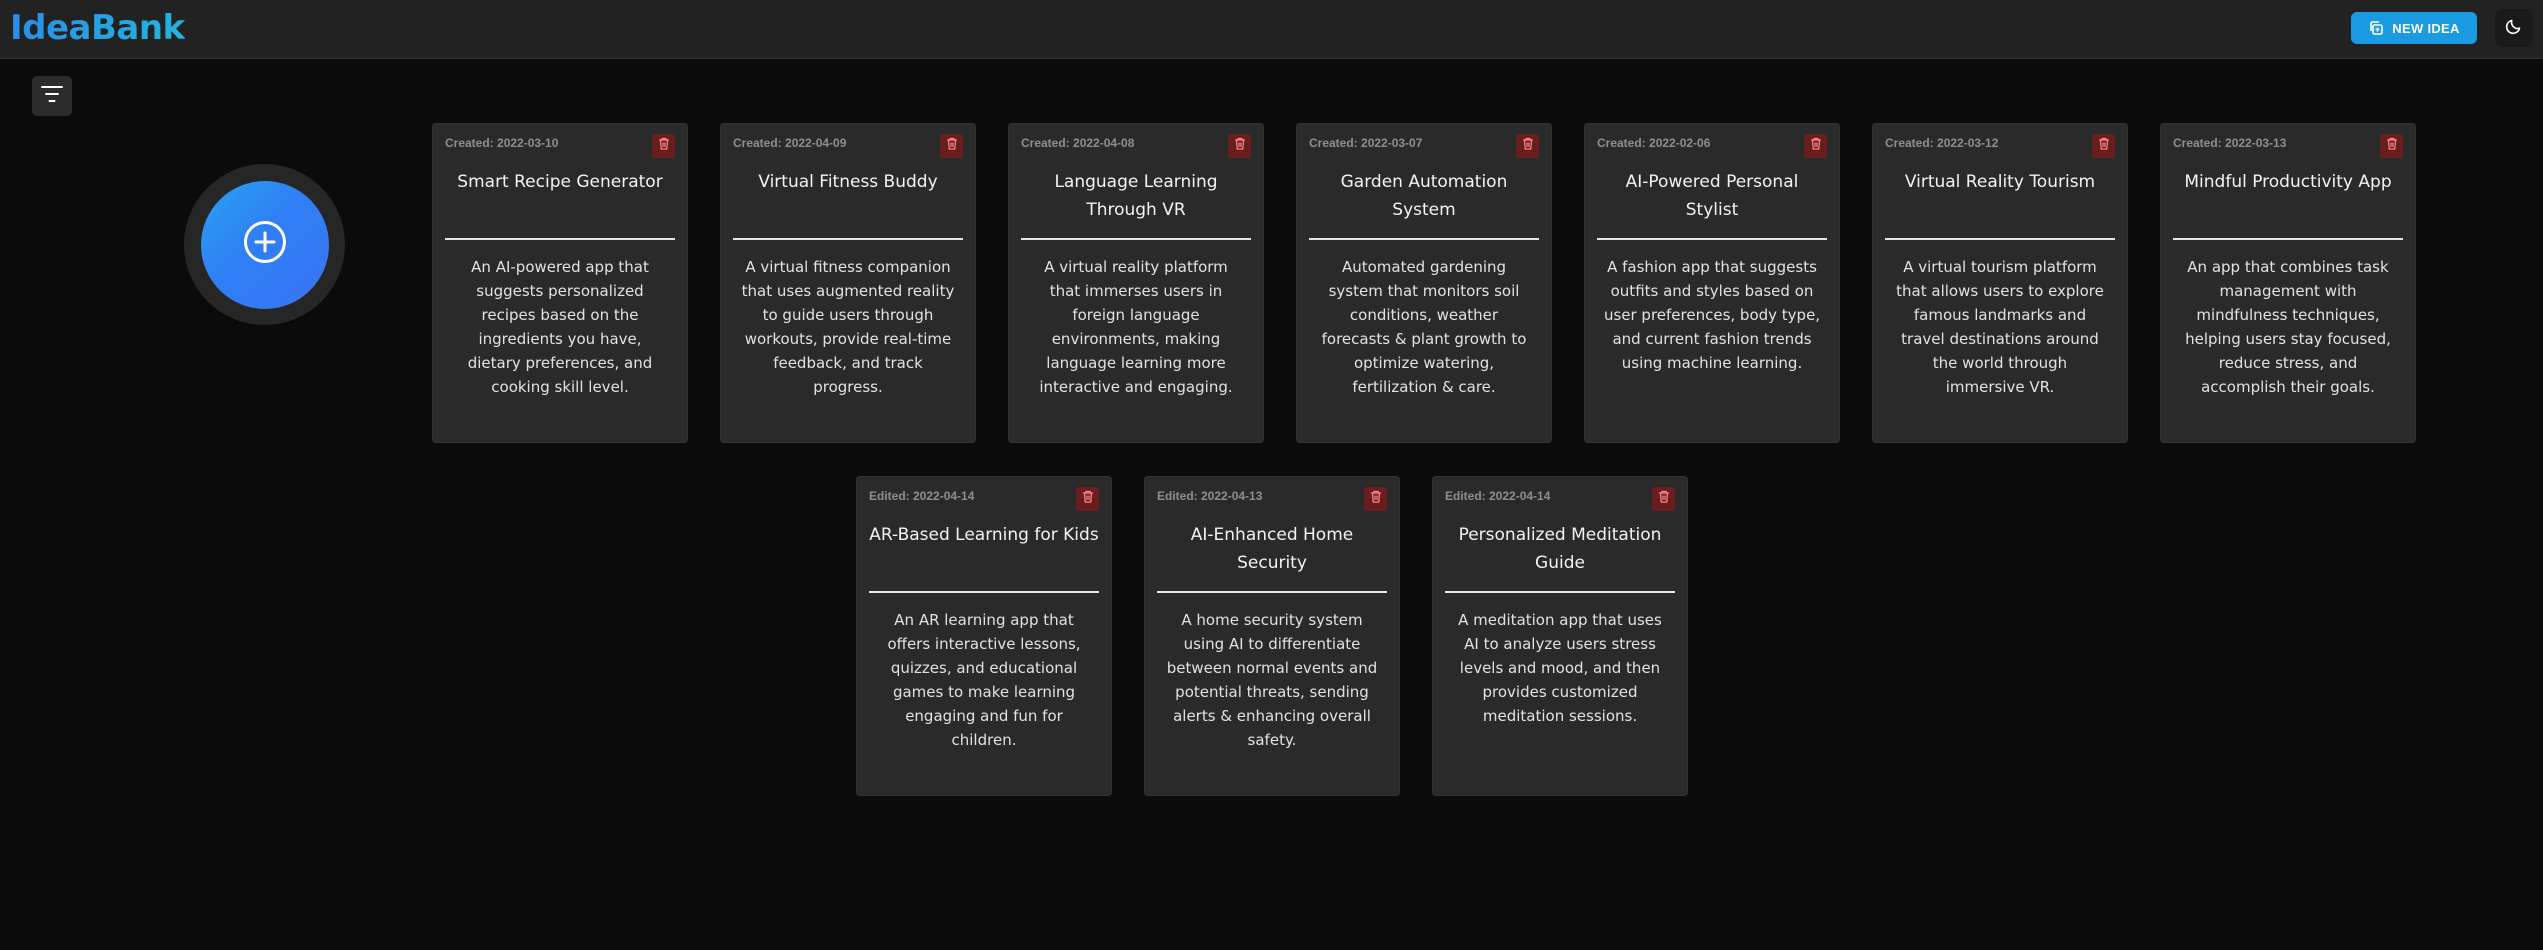  I want to click on card-date: Created: 2022-04-08, so click(1078, 143).